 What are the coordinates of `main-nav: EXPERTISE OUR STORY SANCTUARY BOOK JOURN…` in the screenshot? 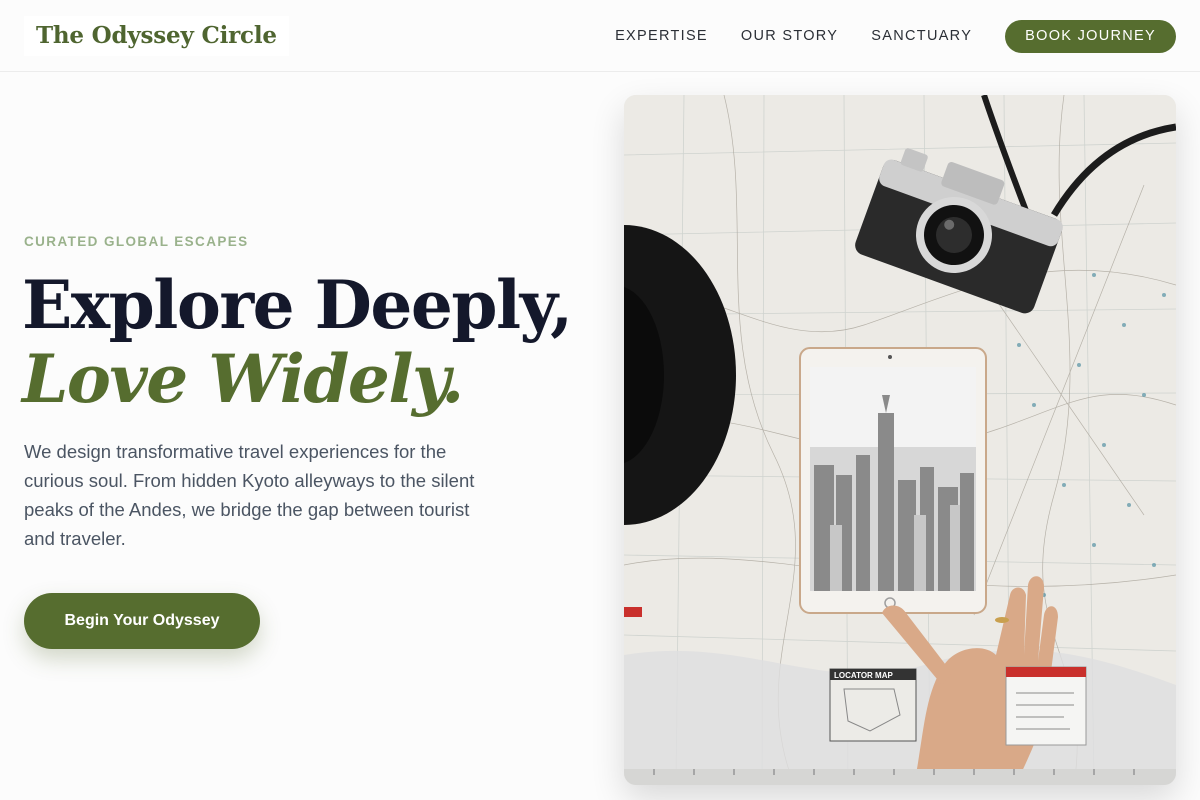 It's located at (895, 36).